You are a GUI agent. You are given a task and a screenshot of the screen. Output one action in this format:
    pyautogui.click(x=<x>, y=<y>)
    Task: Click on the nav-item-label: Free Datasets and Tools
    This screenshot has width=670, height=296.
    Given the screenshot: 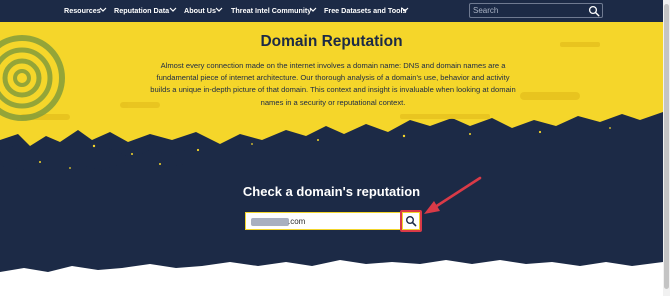 What is the action you would take?
    pyautogui.click(x=365, y=10)
    